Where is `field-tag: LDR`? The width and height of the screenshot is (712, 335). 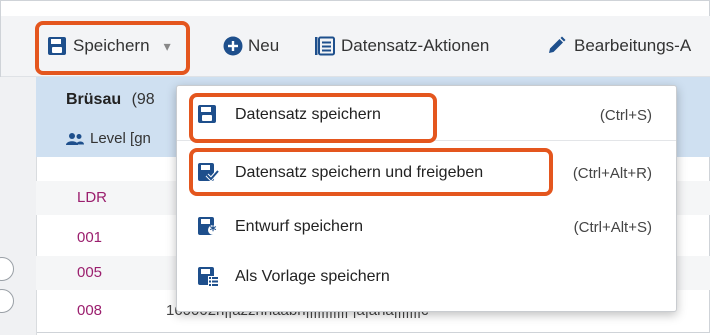 field-tag: LDR is located at coordinates (92, 197).